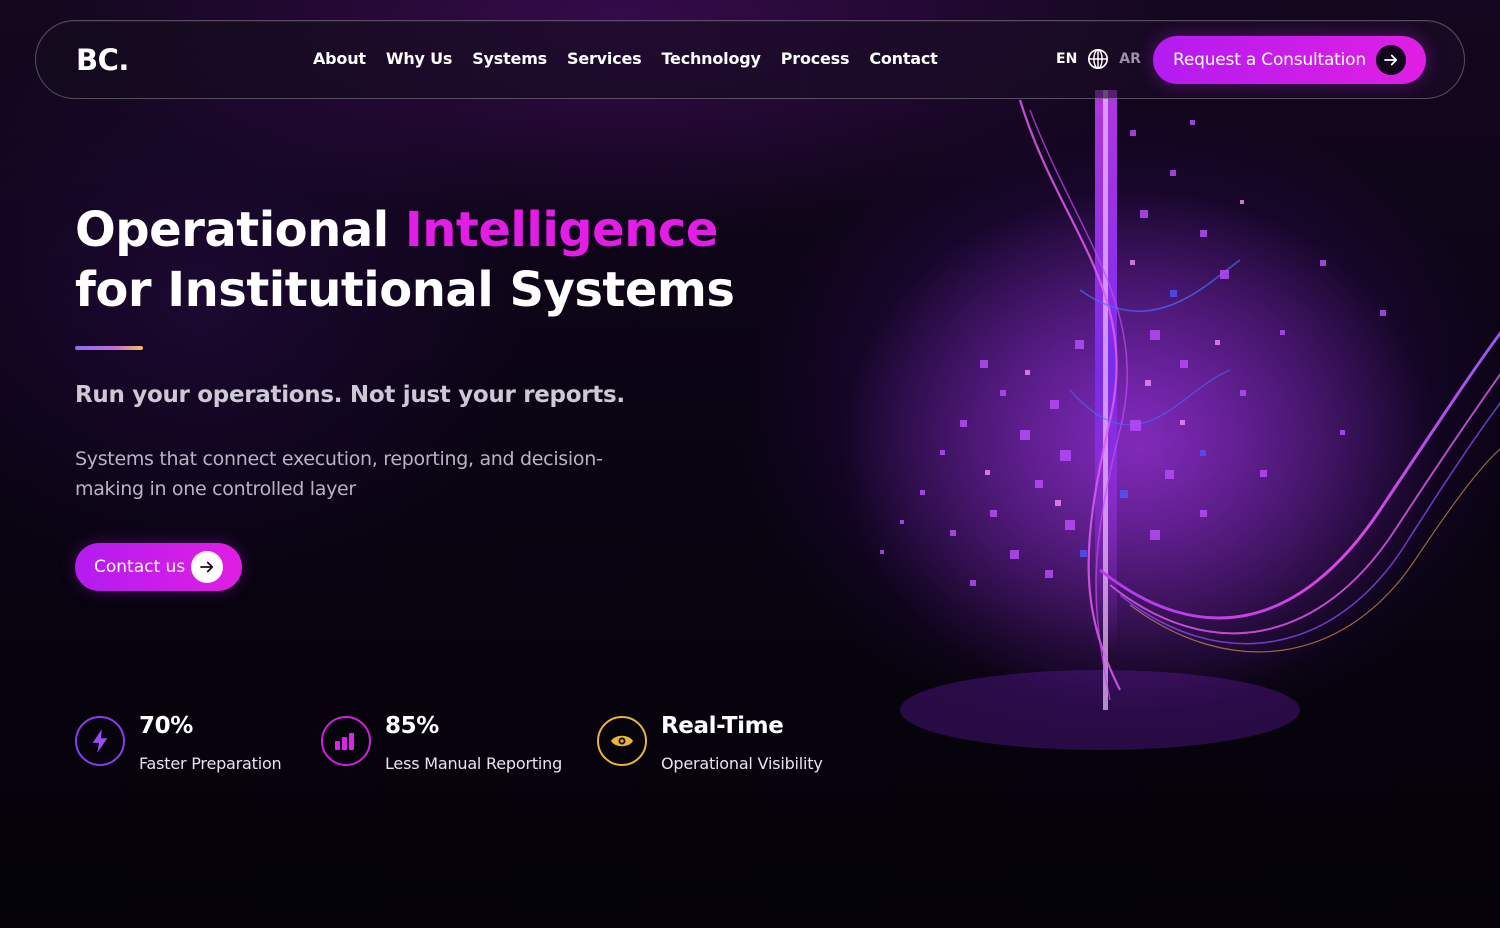  What do you see at coordinates (1269, 60) in the screenshot?
I see `request-consultation-label: Request a Consultation` at bounding box center [1269, 60].